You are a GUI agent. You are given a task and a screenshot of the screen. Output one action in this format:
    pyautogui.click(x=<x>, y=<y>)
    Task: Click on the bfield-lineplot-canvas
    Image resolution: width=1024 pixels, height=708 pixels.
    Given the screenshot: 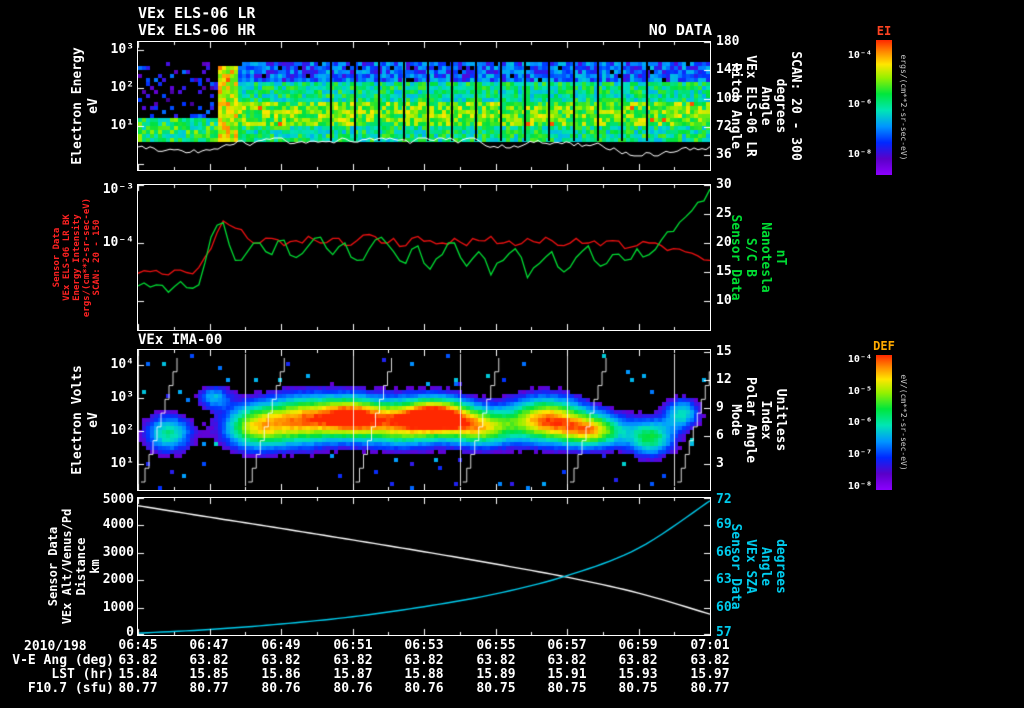 What is the action you would take?
    pyautogui.click(x=424, y=257)
    